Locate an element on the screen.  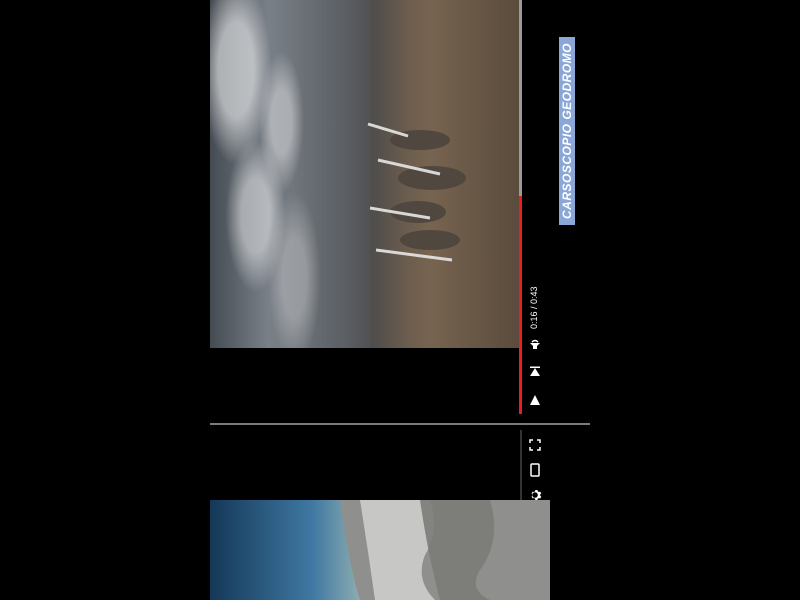
landscape-scene is located at coordinates (445, 550).